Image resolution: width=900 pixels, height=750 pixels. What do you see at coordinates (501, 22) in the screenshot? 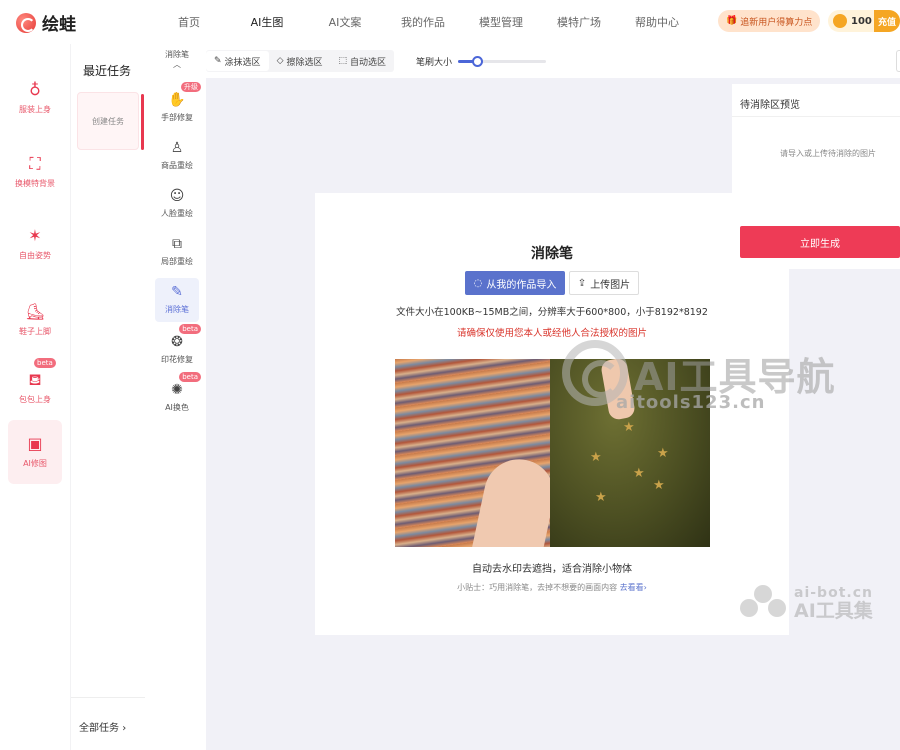
I see `nav-model-manage: 模型管理` at bounding box center [501, 22].